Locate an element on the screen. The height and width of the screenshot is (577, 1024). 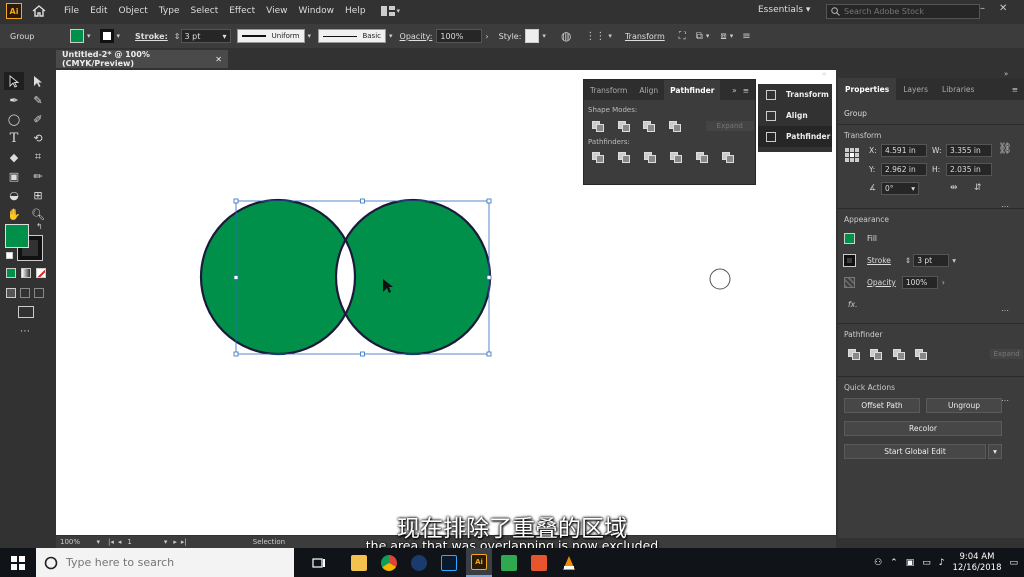
minimize-icon: – is located at coordinates (982, 8).